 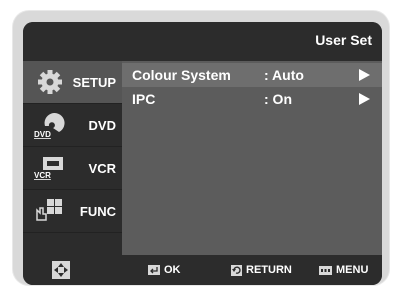 I want to click on menu-row-value: : On, so click(x=278, y=99).